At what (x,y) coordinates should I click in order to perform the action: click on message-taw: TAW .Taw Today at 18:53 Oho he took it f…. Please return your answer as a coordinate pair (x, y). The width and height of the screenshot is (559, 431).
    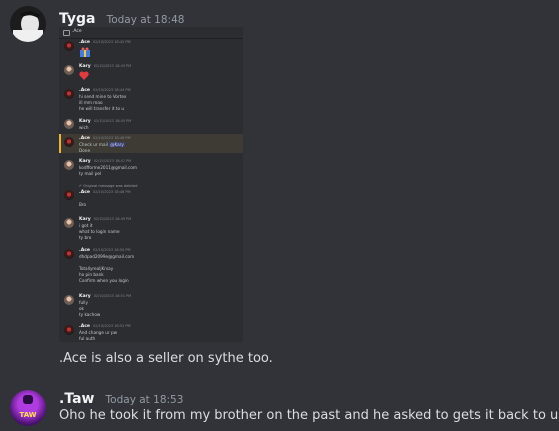
    Looking at the image, I should click on (279, 405).